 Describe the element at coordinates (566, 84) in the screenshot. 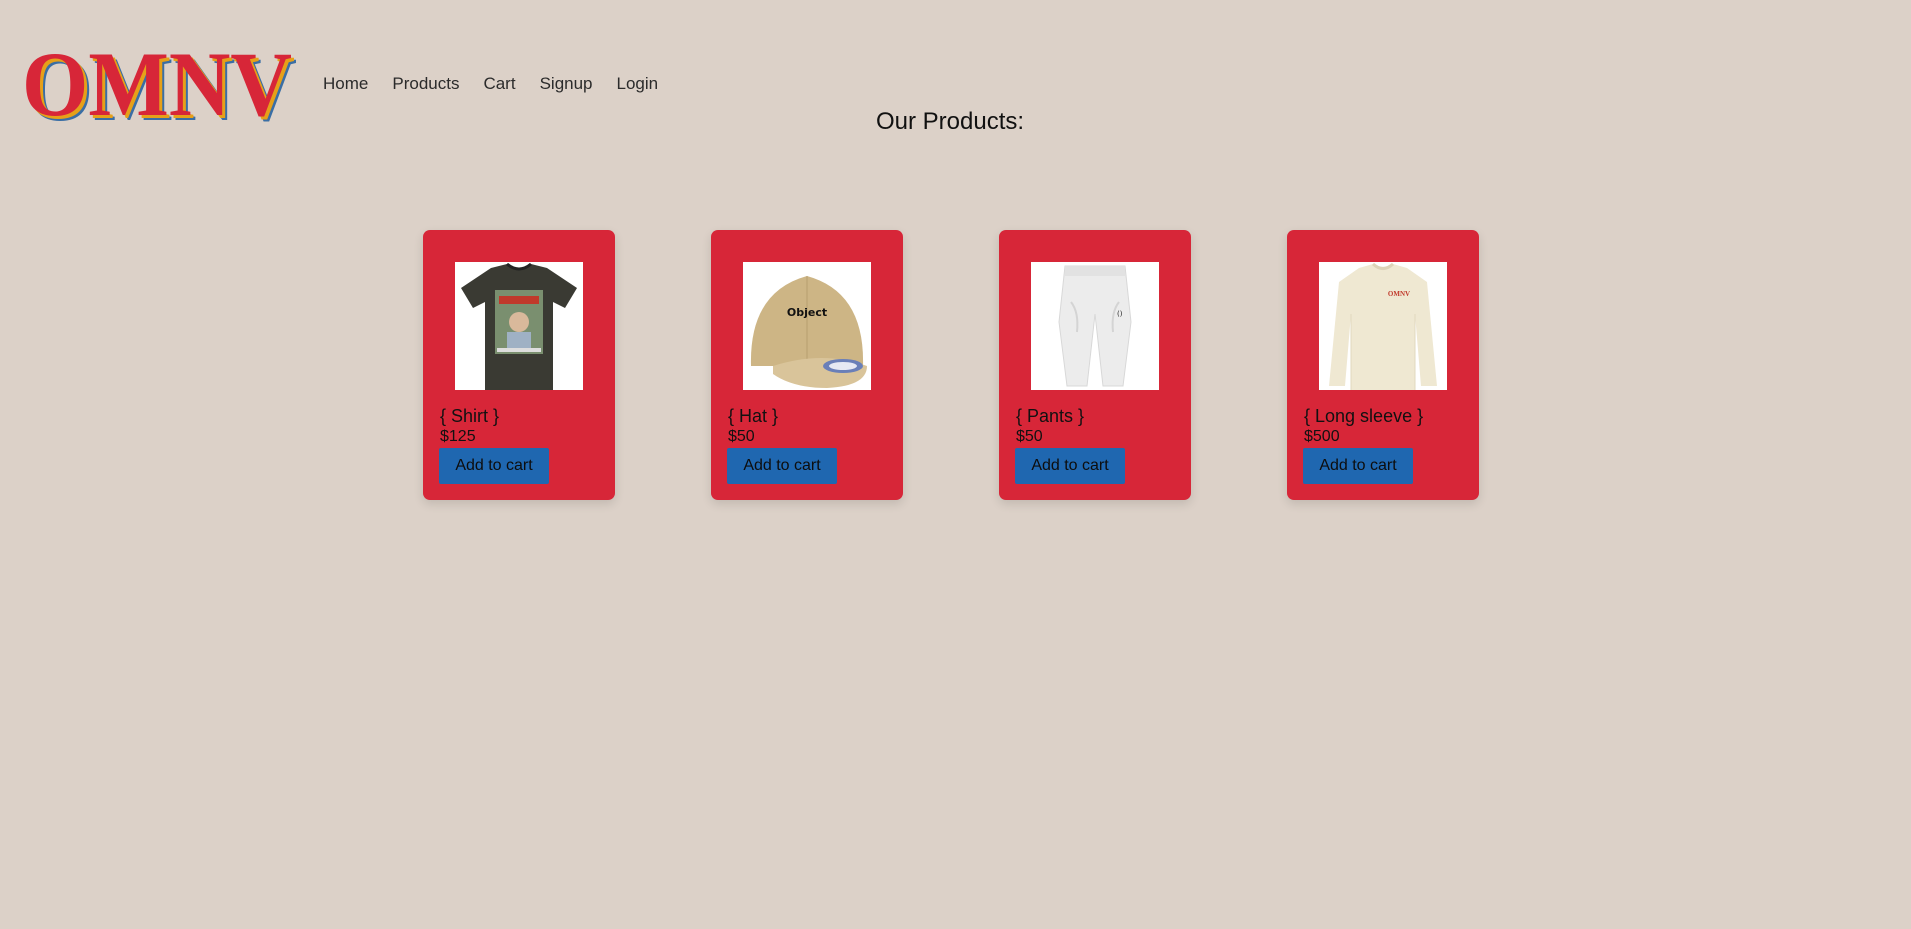

I see `nav-signup-link: Signup` at that location.